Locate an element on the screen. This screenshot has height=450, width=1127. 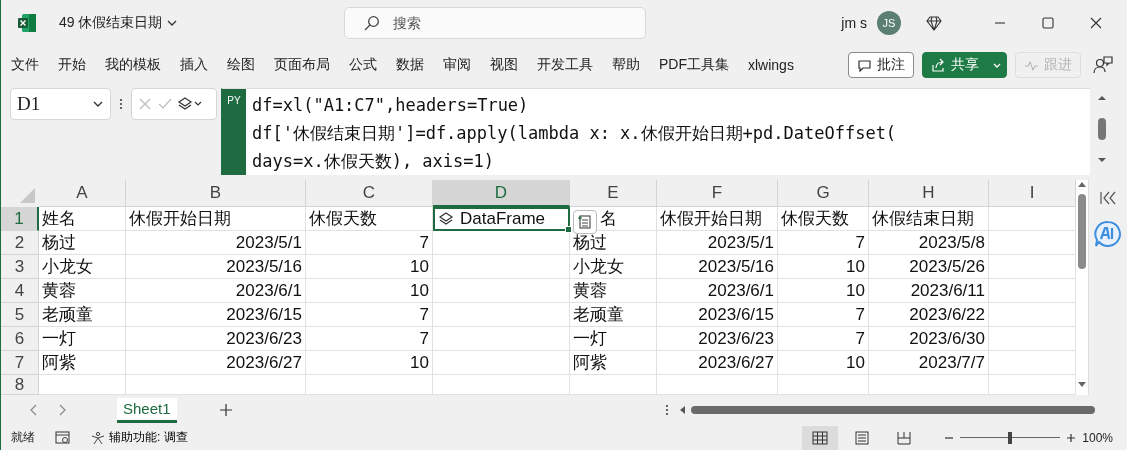
row-header: 3 is located at coordinates (20, 267).